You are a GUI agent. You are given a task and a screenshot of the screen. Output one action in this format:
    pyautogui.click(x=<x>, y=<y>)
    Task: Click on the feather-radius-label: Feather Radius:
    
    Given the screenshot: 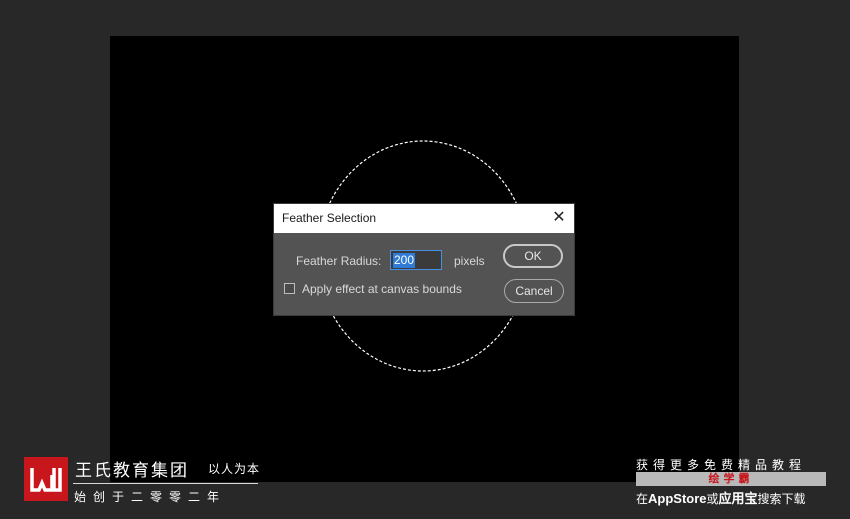 What is the action you would take?
    pyautogui.click(x=339, y=261)
    